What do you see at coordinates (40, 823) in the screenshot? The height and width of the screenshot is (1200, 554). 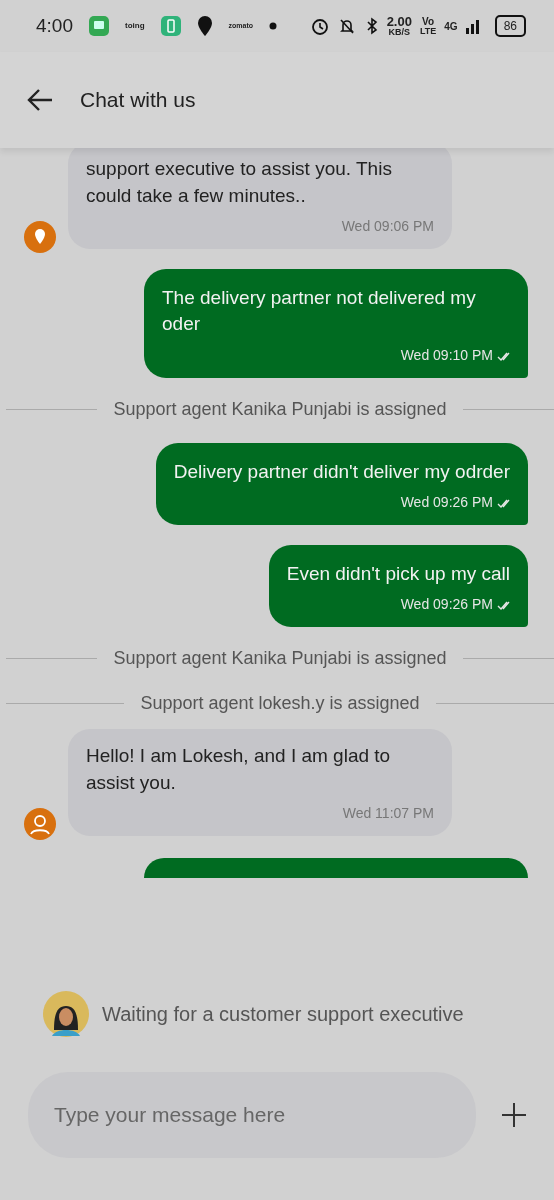 I see `user-avatar-icon` at bounding box center [40, 823].